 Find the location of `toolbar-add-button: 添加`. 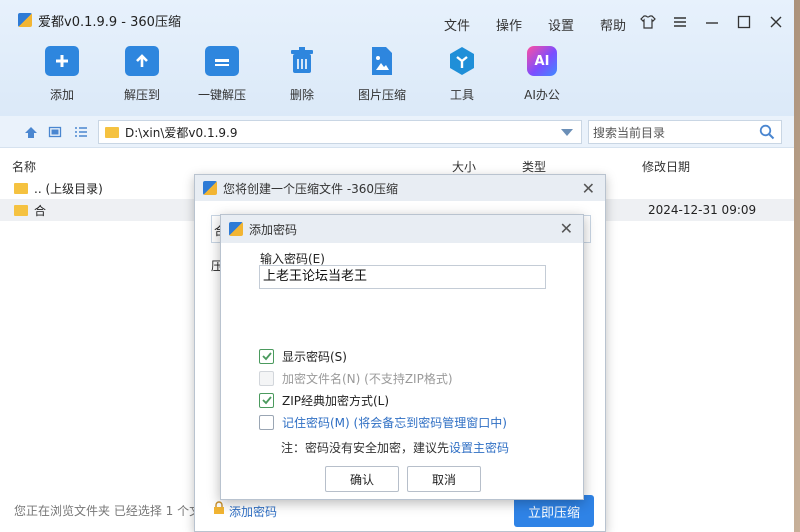

toolbar-add-button: 添加 is located at coordinates (62, 74).